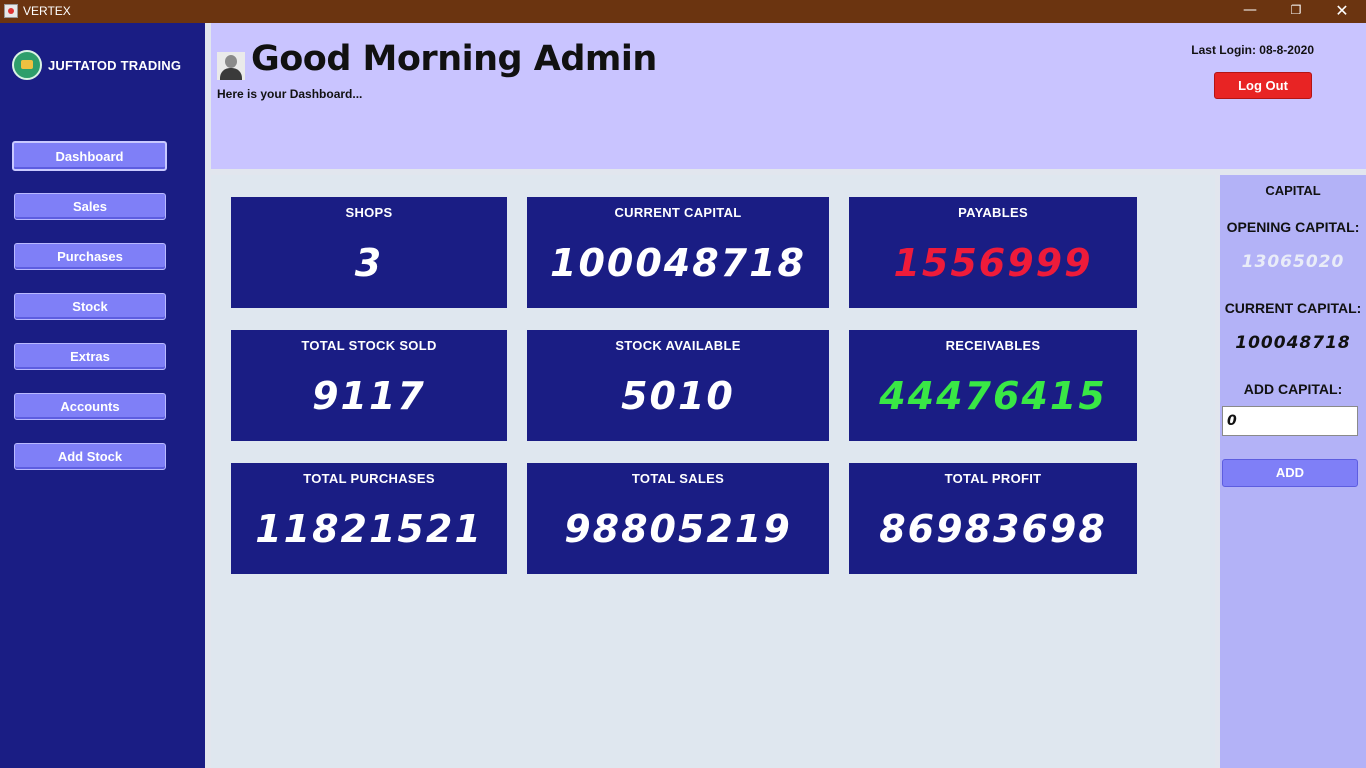 The width and height of the screenshot is (1366, 768). I want to click on stat-card-shops: SHOPS 3, so click(369, 252).